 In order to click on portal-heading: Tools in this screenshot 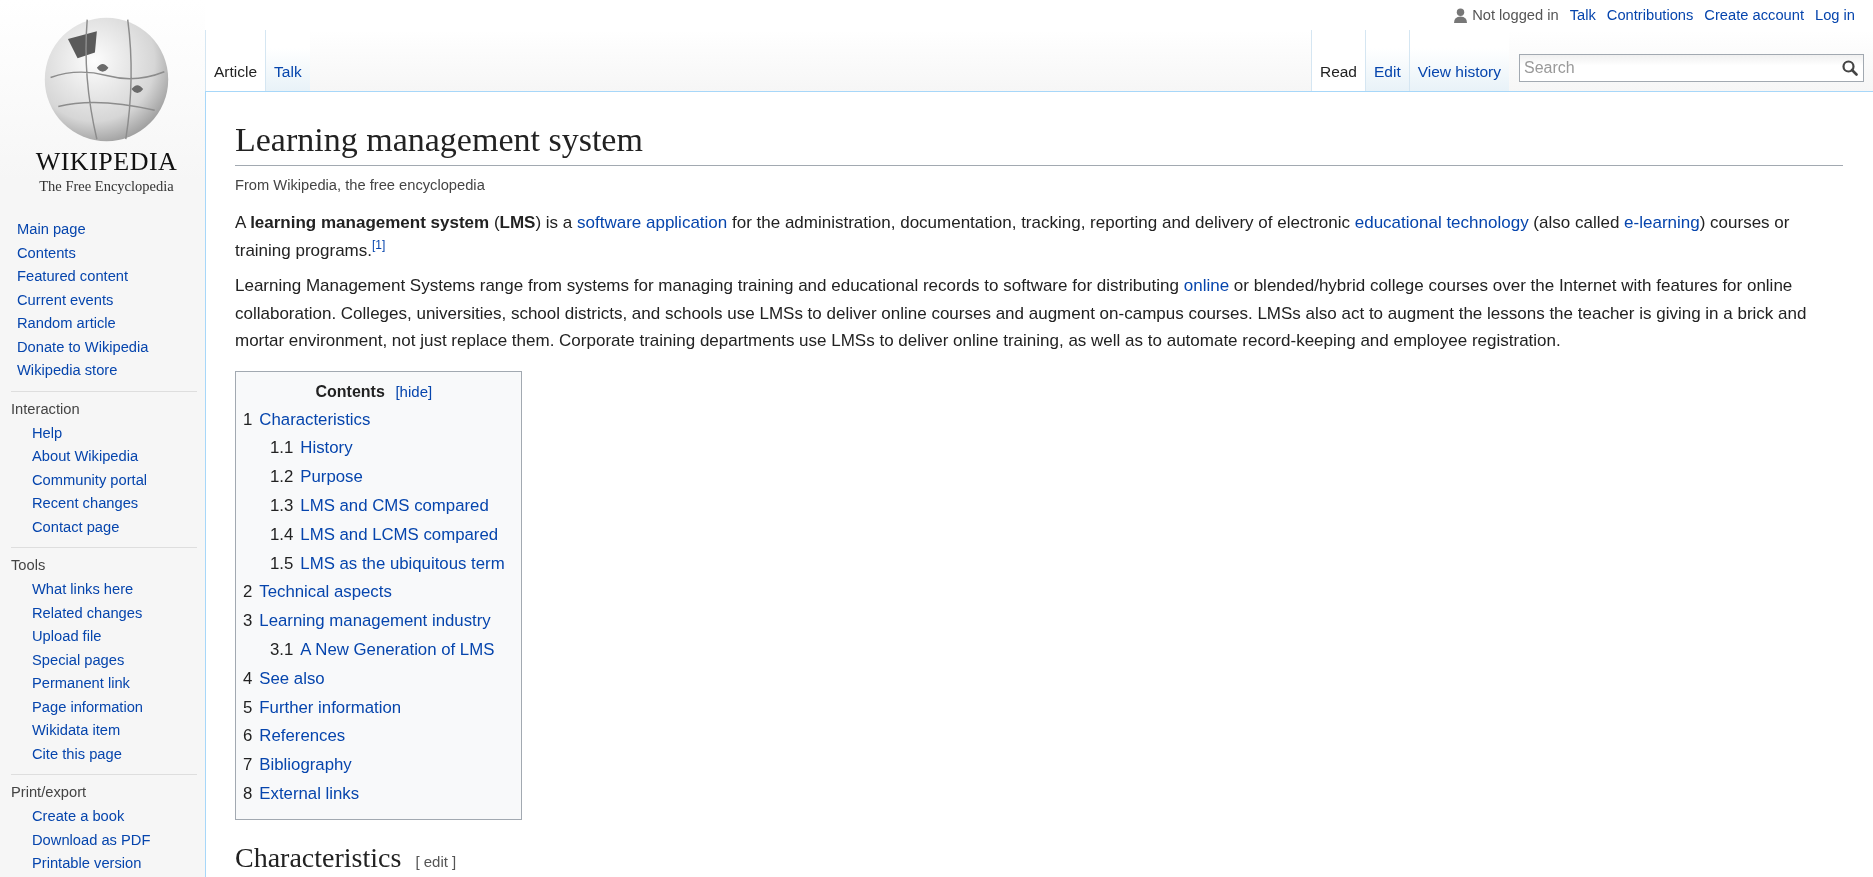, I will do `click(29, 565)`.